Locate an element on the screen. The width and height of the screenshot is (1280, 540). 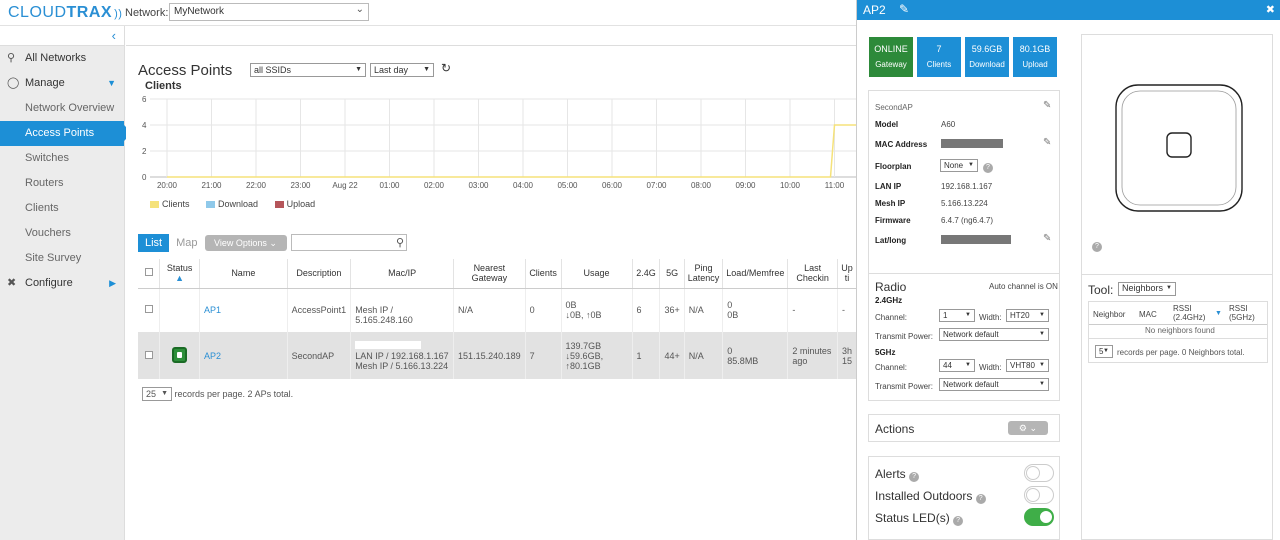
channel-24-select: 1 ▼ is located at coordinates (957, 315).